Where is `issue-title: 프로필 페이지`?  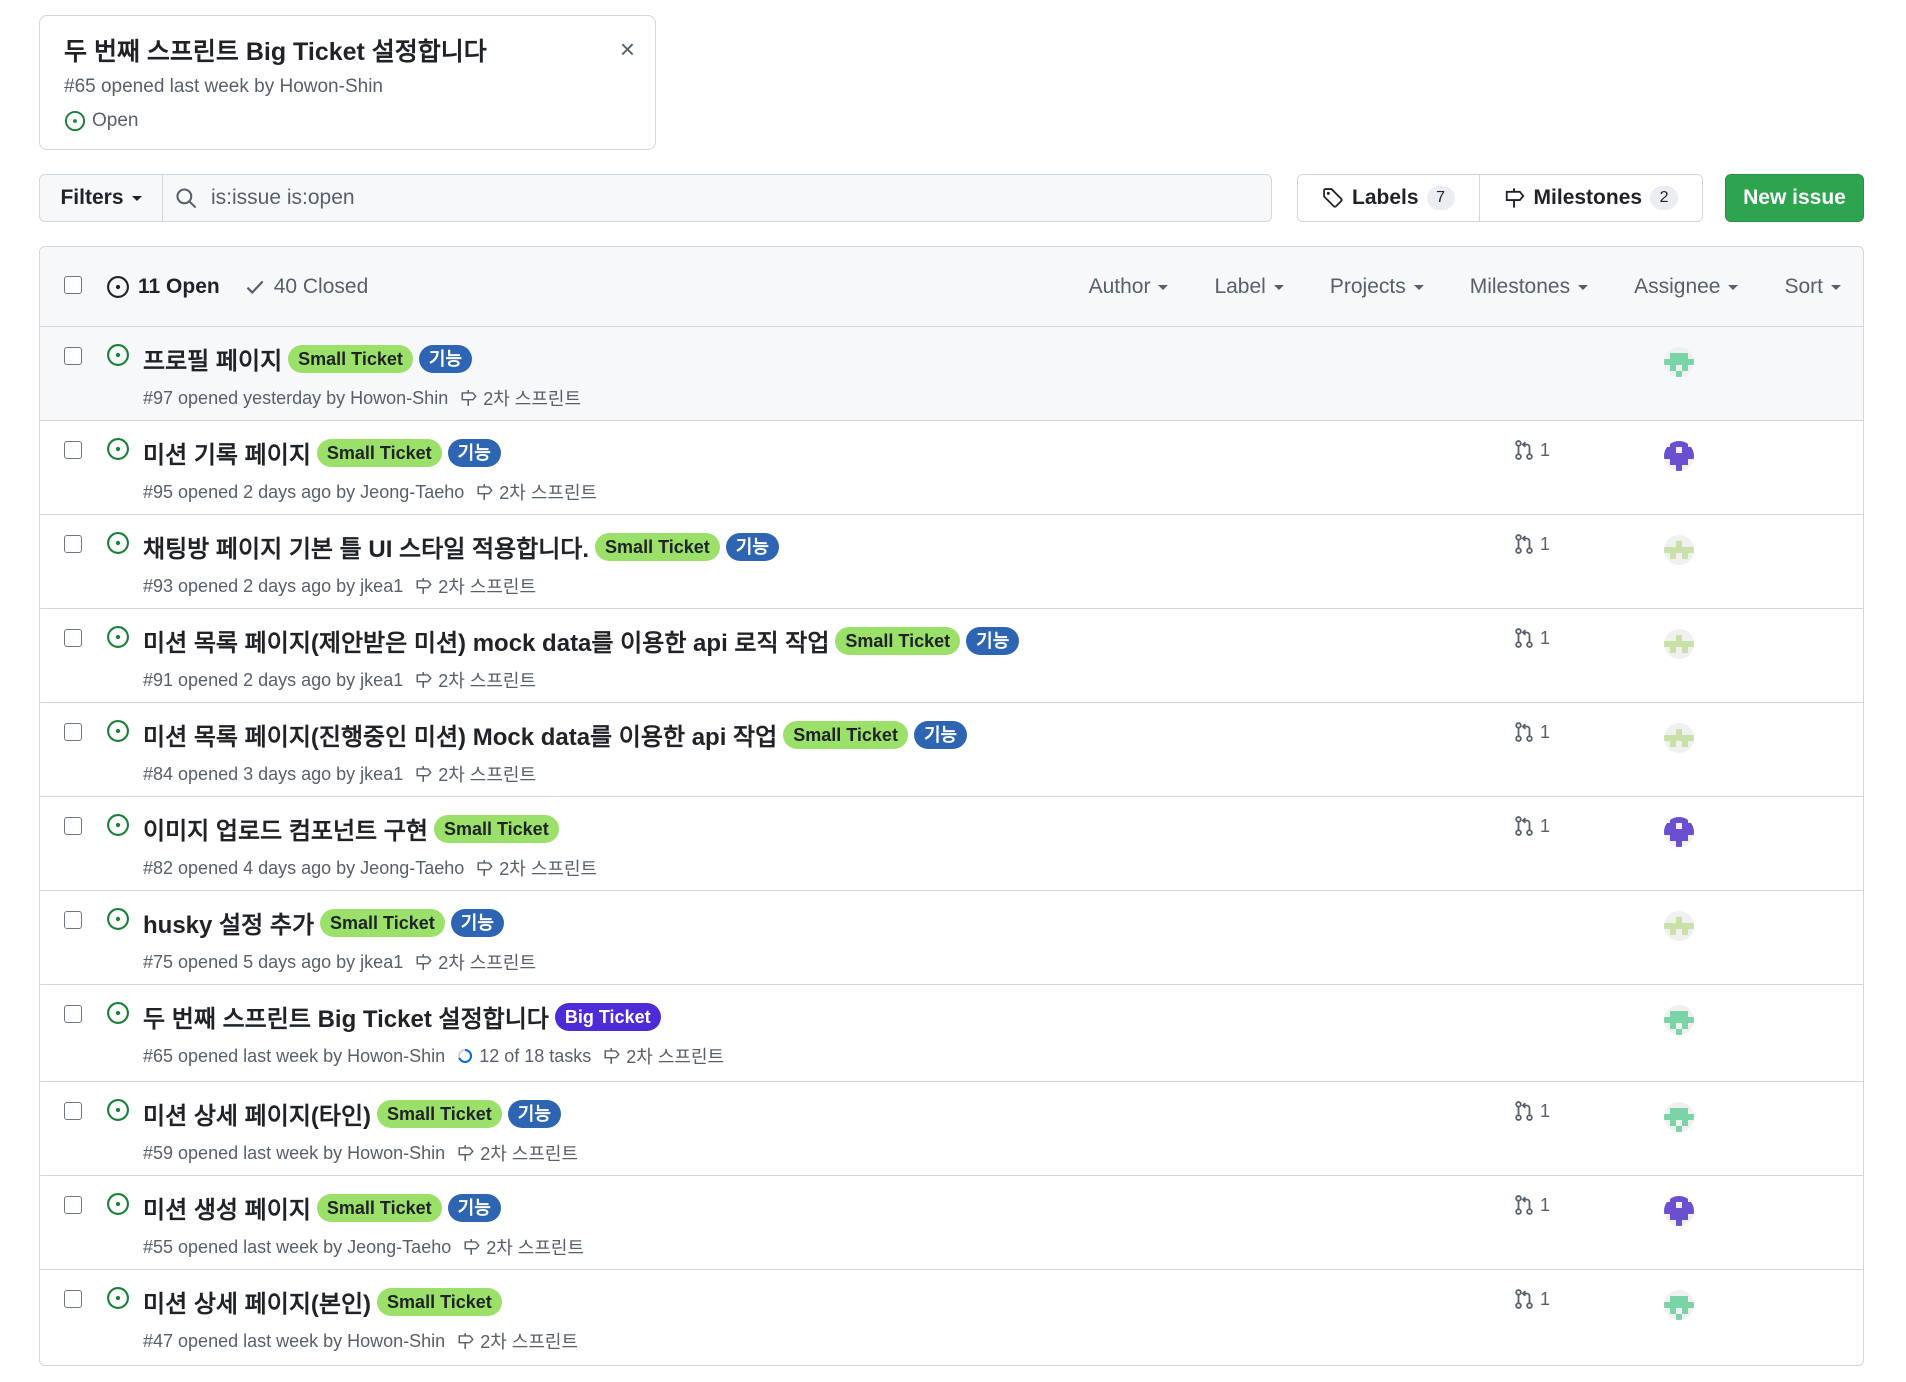
issue-title: 프로필 페이지 is located at coordinates (212, 358).